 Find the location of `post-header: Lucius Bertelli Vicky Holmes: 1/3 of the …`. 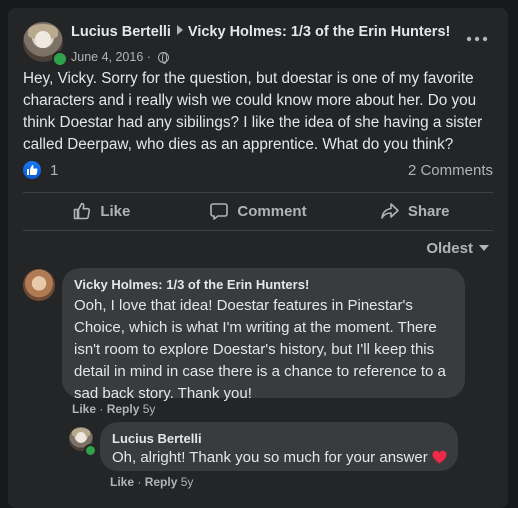

post-header: Lucius Bertelli Vicky Holmes: 1/3 of the … is located at coordinates (258, 43).